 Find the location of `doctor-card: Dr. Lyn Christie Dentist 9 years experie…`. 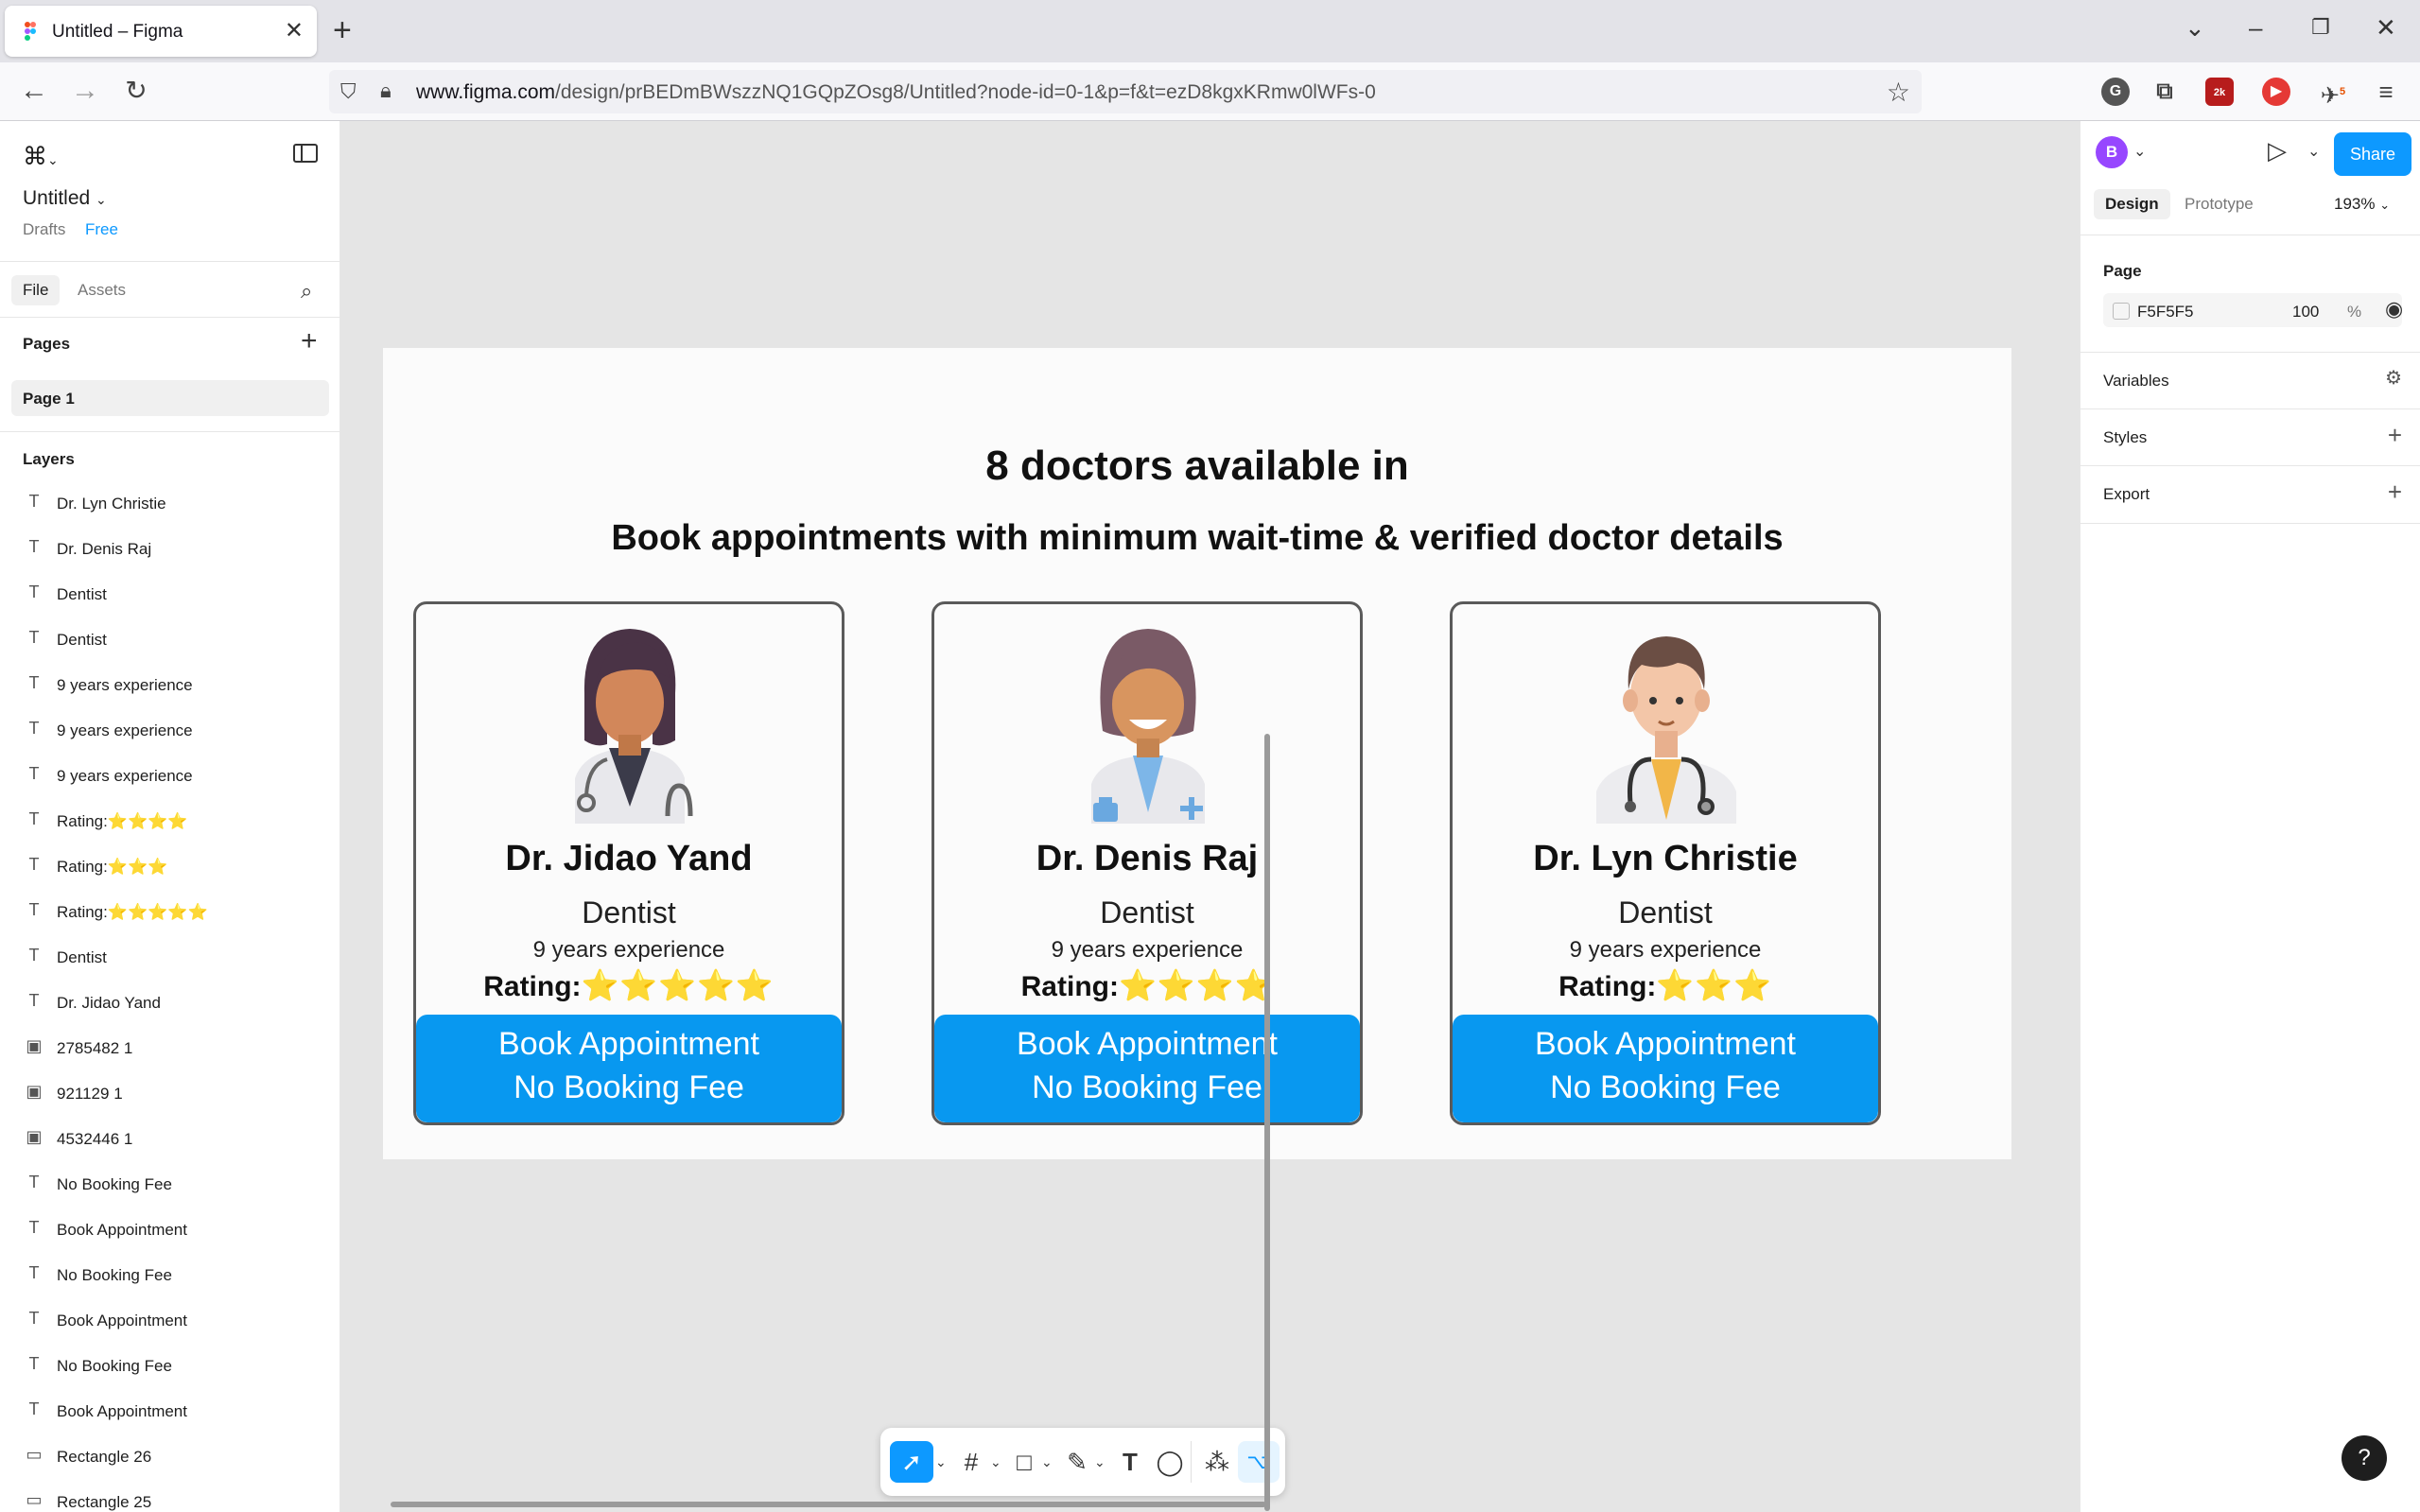

doctor-card: Dr. Lyn Christie Dentist 9 years experie… is located at coordinates (1666, 863).